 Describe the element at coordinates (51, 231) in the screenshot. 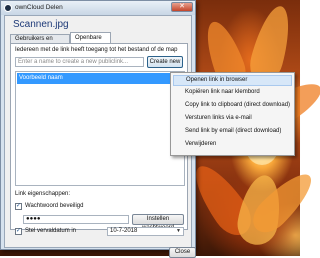

I see `expiry-date-label: Stel vervaldatum in` at that location.